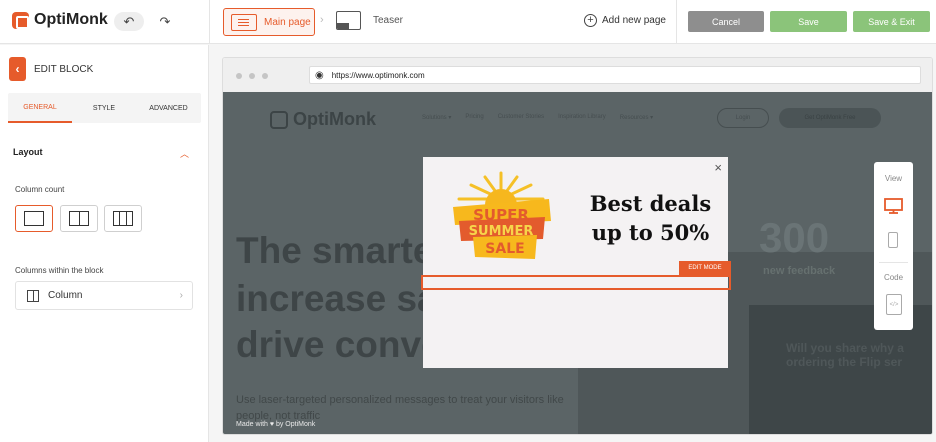  I want to click on cancel-button: Cancel, so click(726, 21).